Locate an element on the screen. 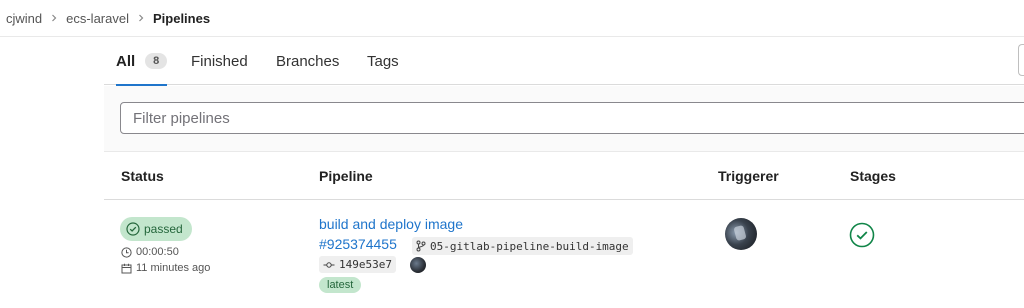 The image size is (1024, 308). tab-branches: Branches is located at coordinates (307, 61).